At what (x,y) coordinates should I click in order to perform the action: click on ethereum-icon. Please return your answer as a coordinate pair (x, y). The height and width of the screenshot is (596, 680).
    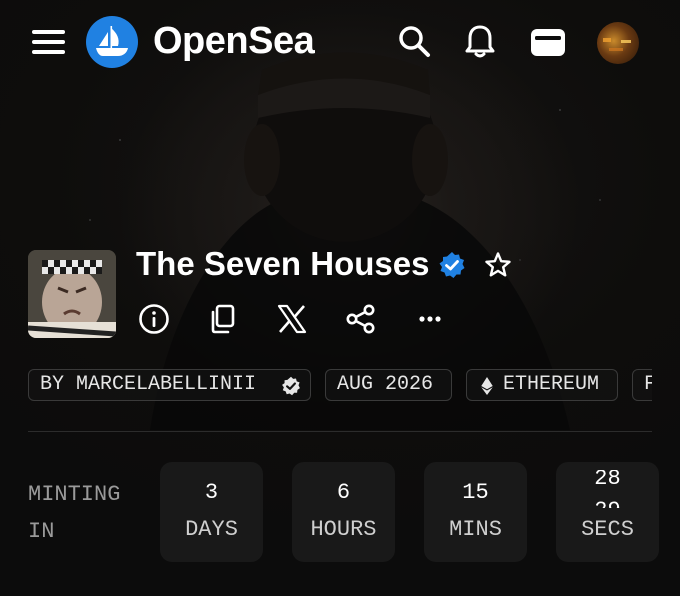
    Looking at the image, I should click on (487, 386).